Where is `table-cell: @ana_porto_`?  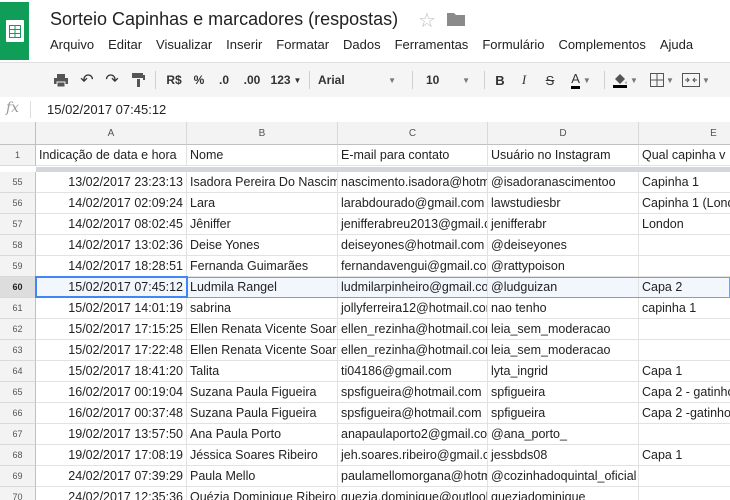 table-cell: @ana_porto_ is located at coordinates (563, 434).